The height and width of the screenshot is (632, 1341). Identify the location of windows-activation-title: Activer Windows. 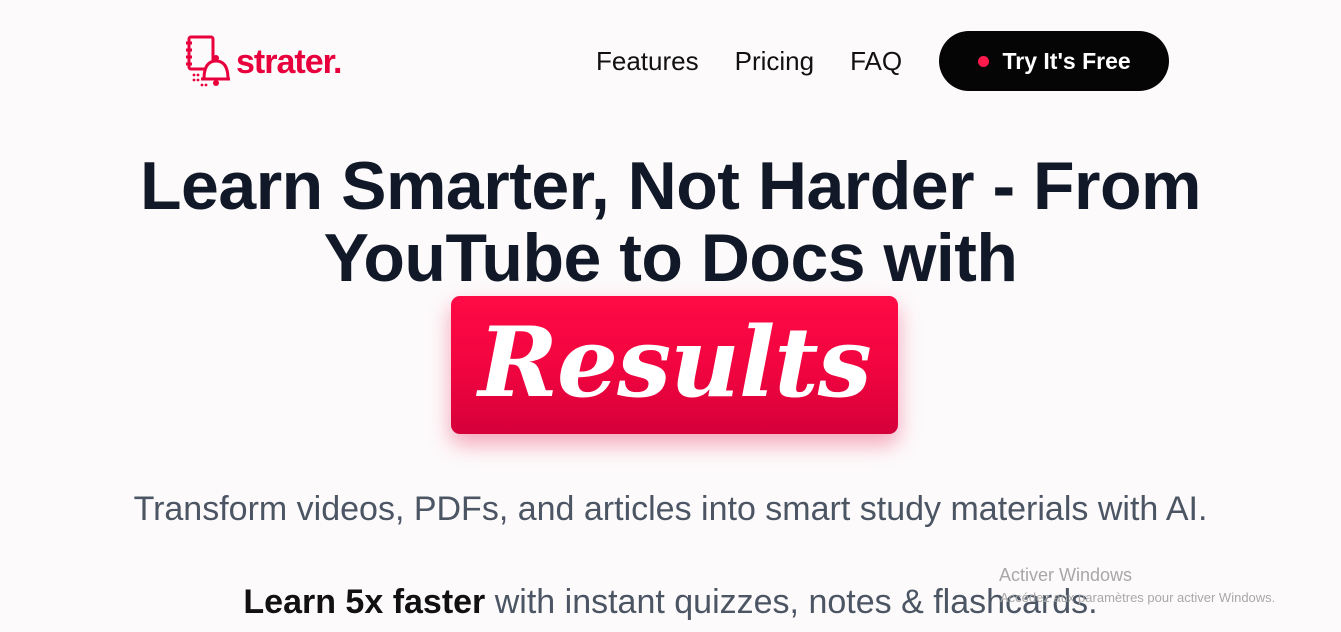
(1066, 575).